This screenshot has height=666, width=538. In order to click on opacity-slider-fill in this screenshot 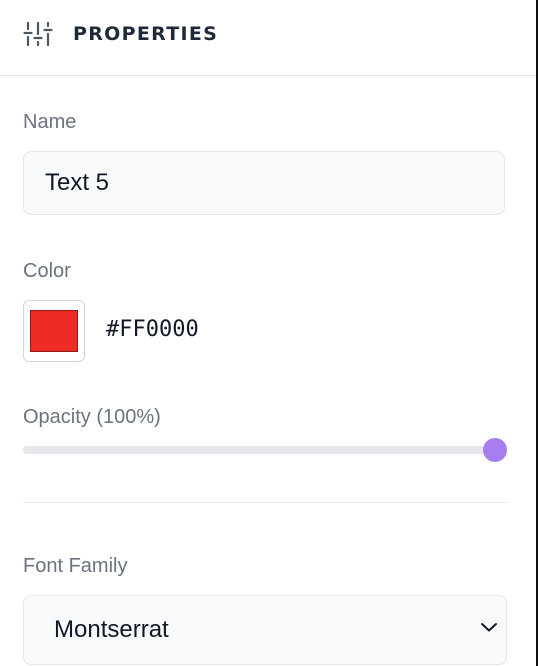, I will do `click(265, 450)`.